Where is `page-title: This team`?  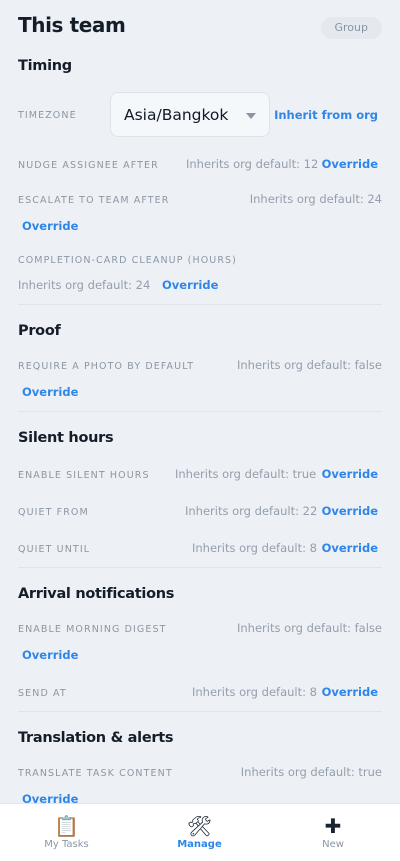 page-title: This team is located at coordinates (72, 25).